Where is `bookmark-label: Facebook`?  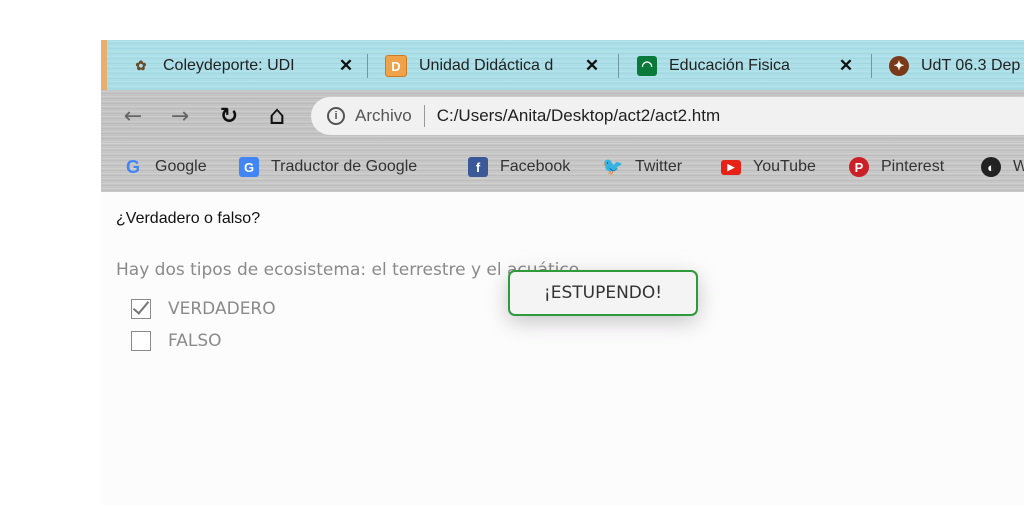 bookmark-label: Facebook is located at coordinates (535, 166).